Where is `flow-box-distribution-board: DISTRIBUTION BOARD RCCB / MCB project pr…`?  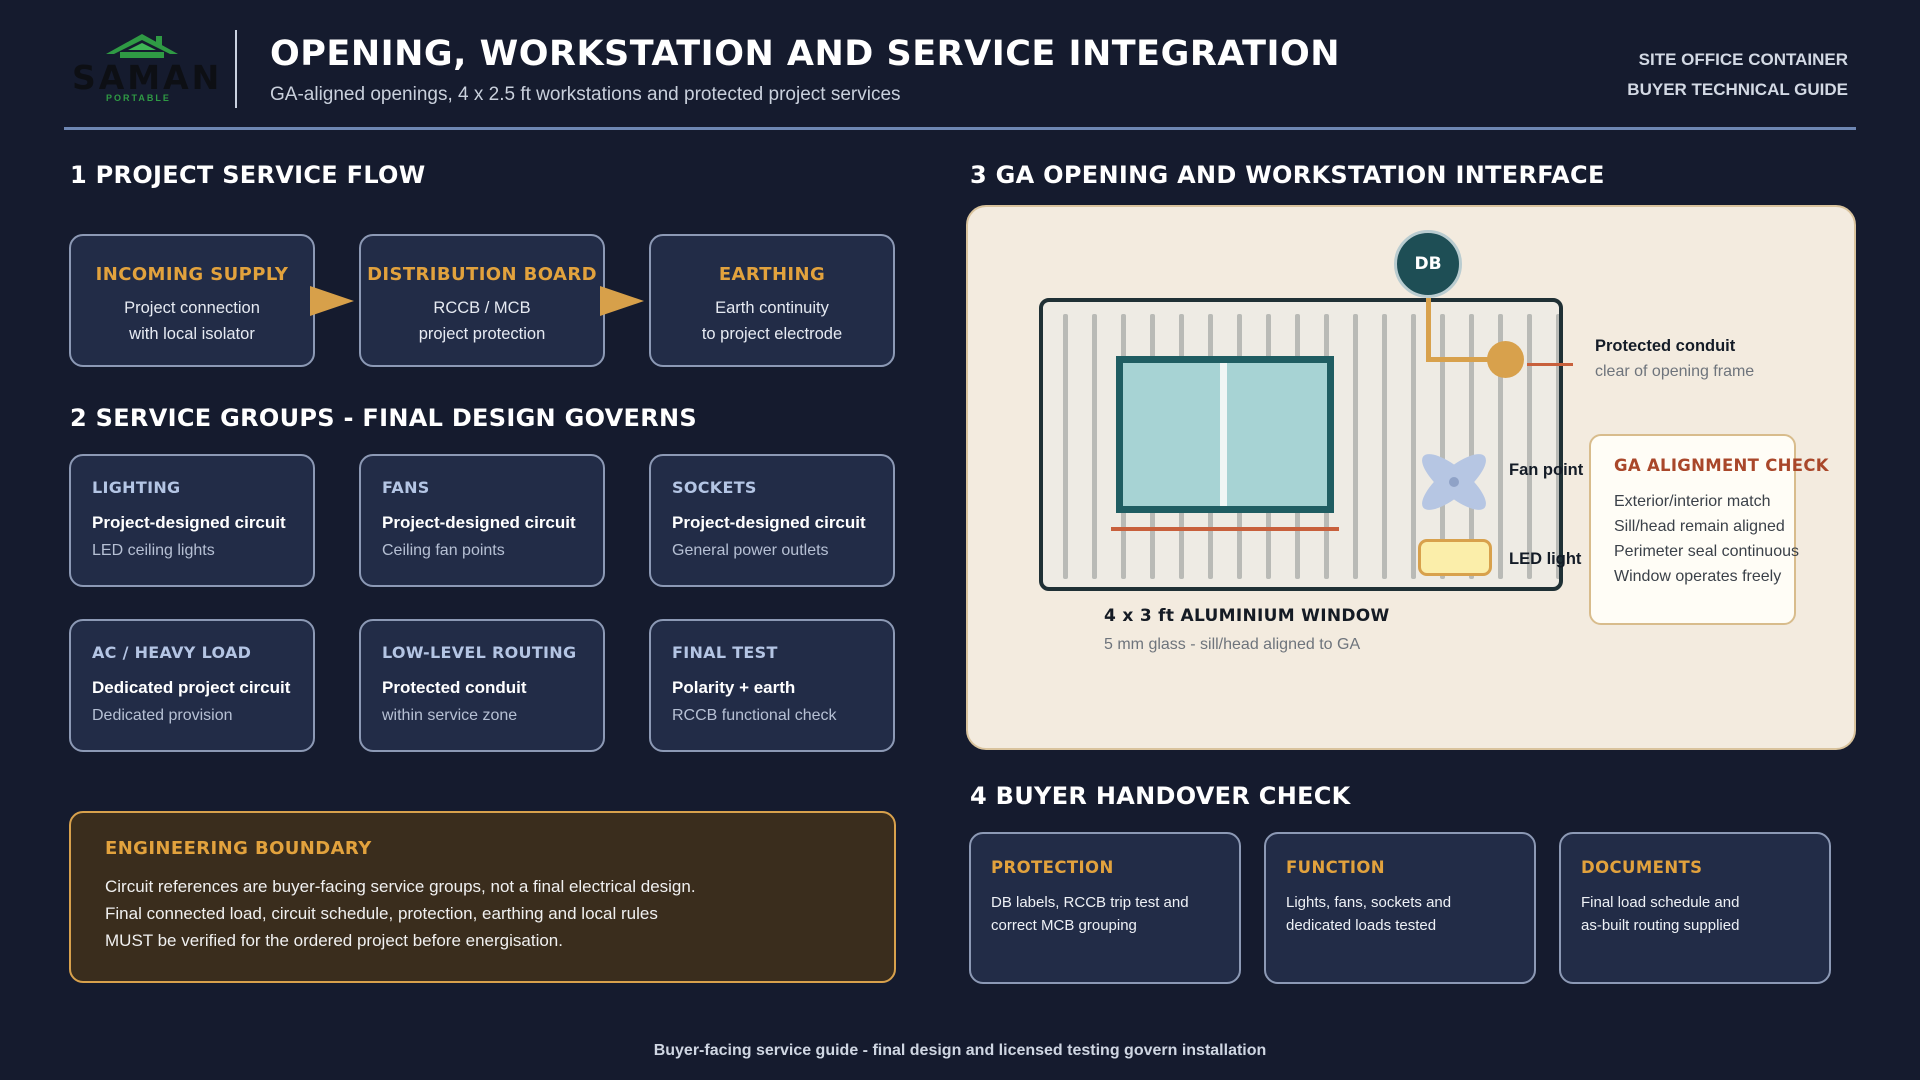
flow-box-distribution-board: DISTRIBUTION BOARD RCCB / MCB project pr… is located at coordinates (482, 300).